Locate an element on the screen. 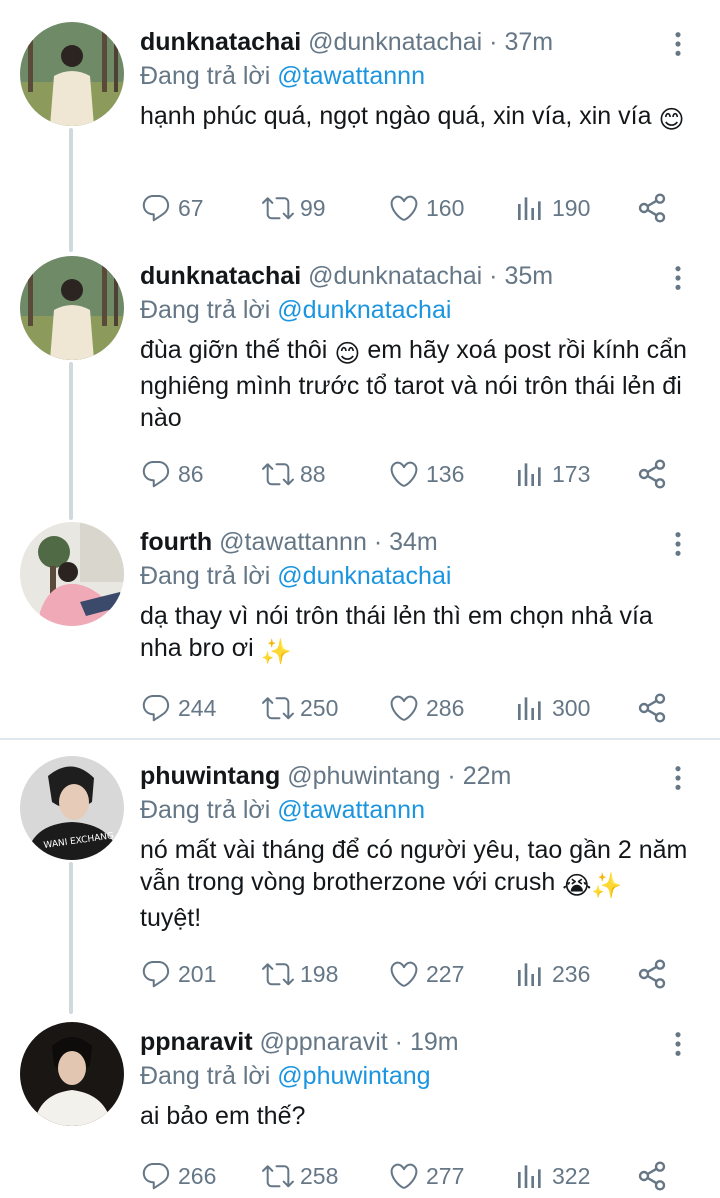 The height and width of the screenshot is (1198, 720). views-button: 322 is located at coordinates (552, 1176).